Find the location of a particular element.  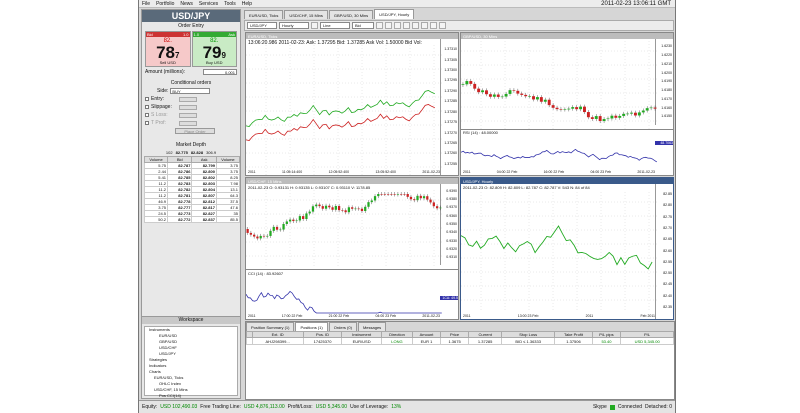

positions-cell: LONG is located at coordinates (397, 341).